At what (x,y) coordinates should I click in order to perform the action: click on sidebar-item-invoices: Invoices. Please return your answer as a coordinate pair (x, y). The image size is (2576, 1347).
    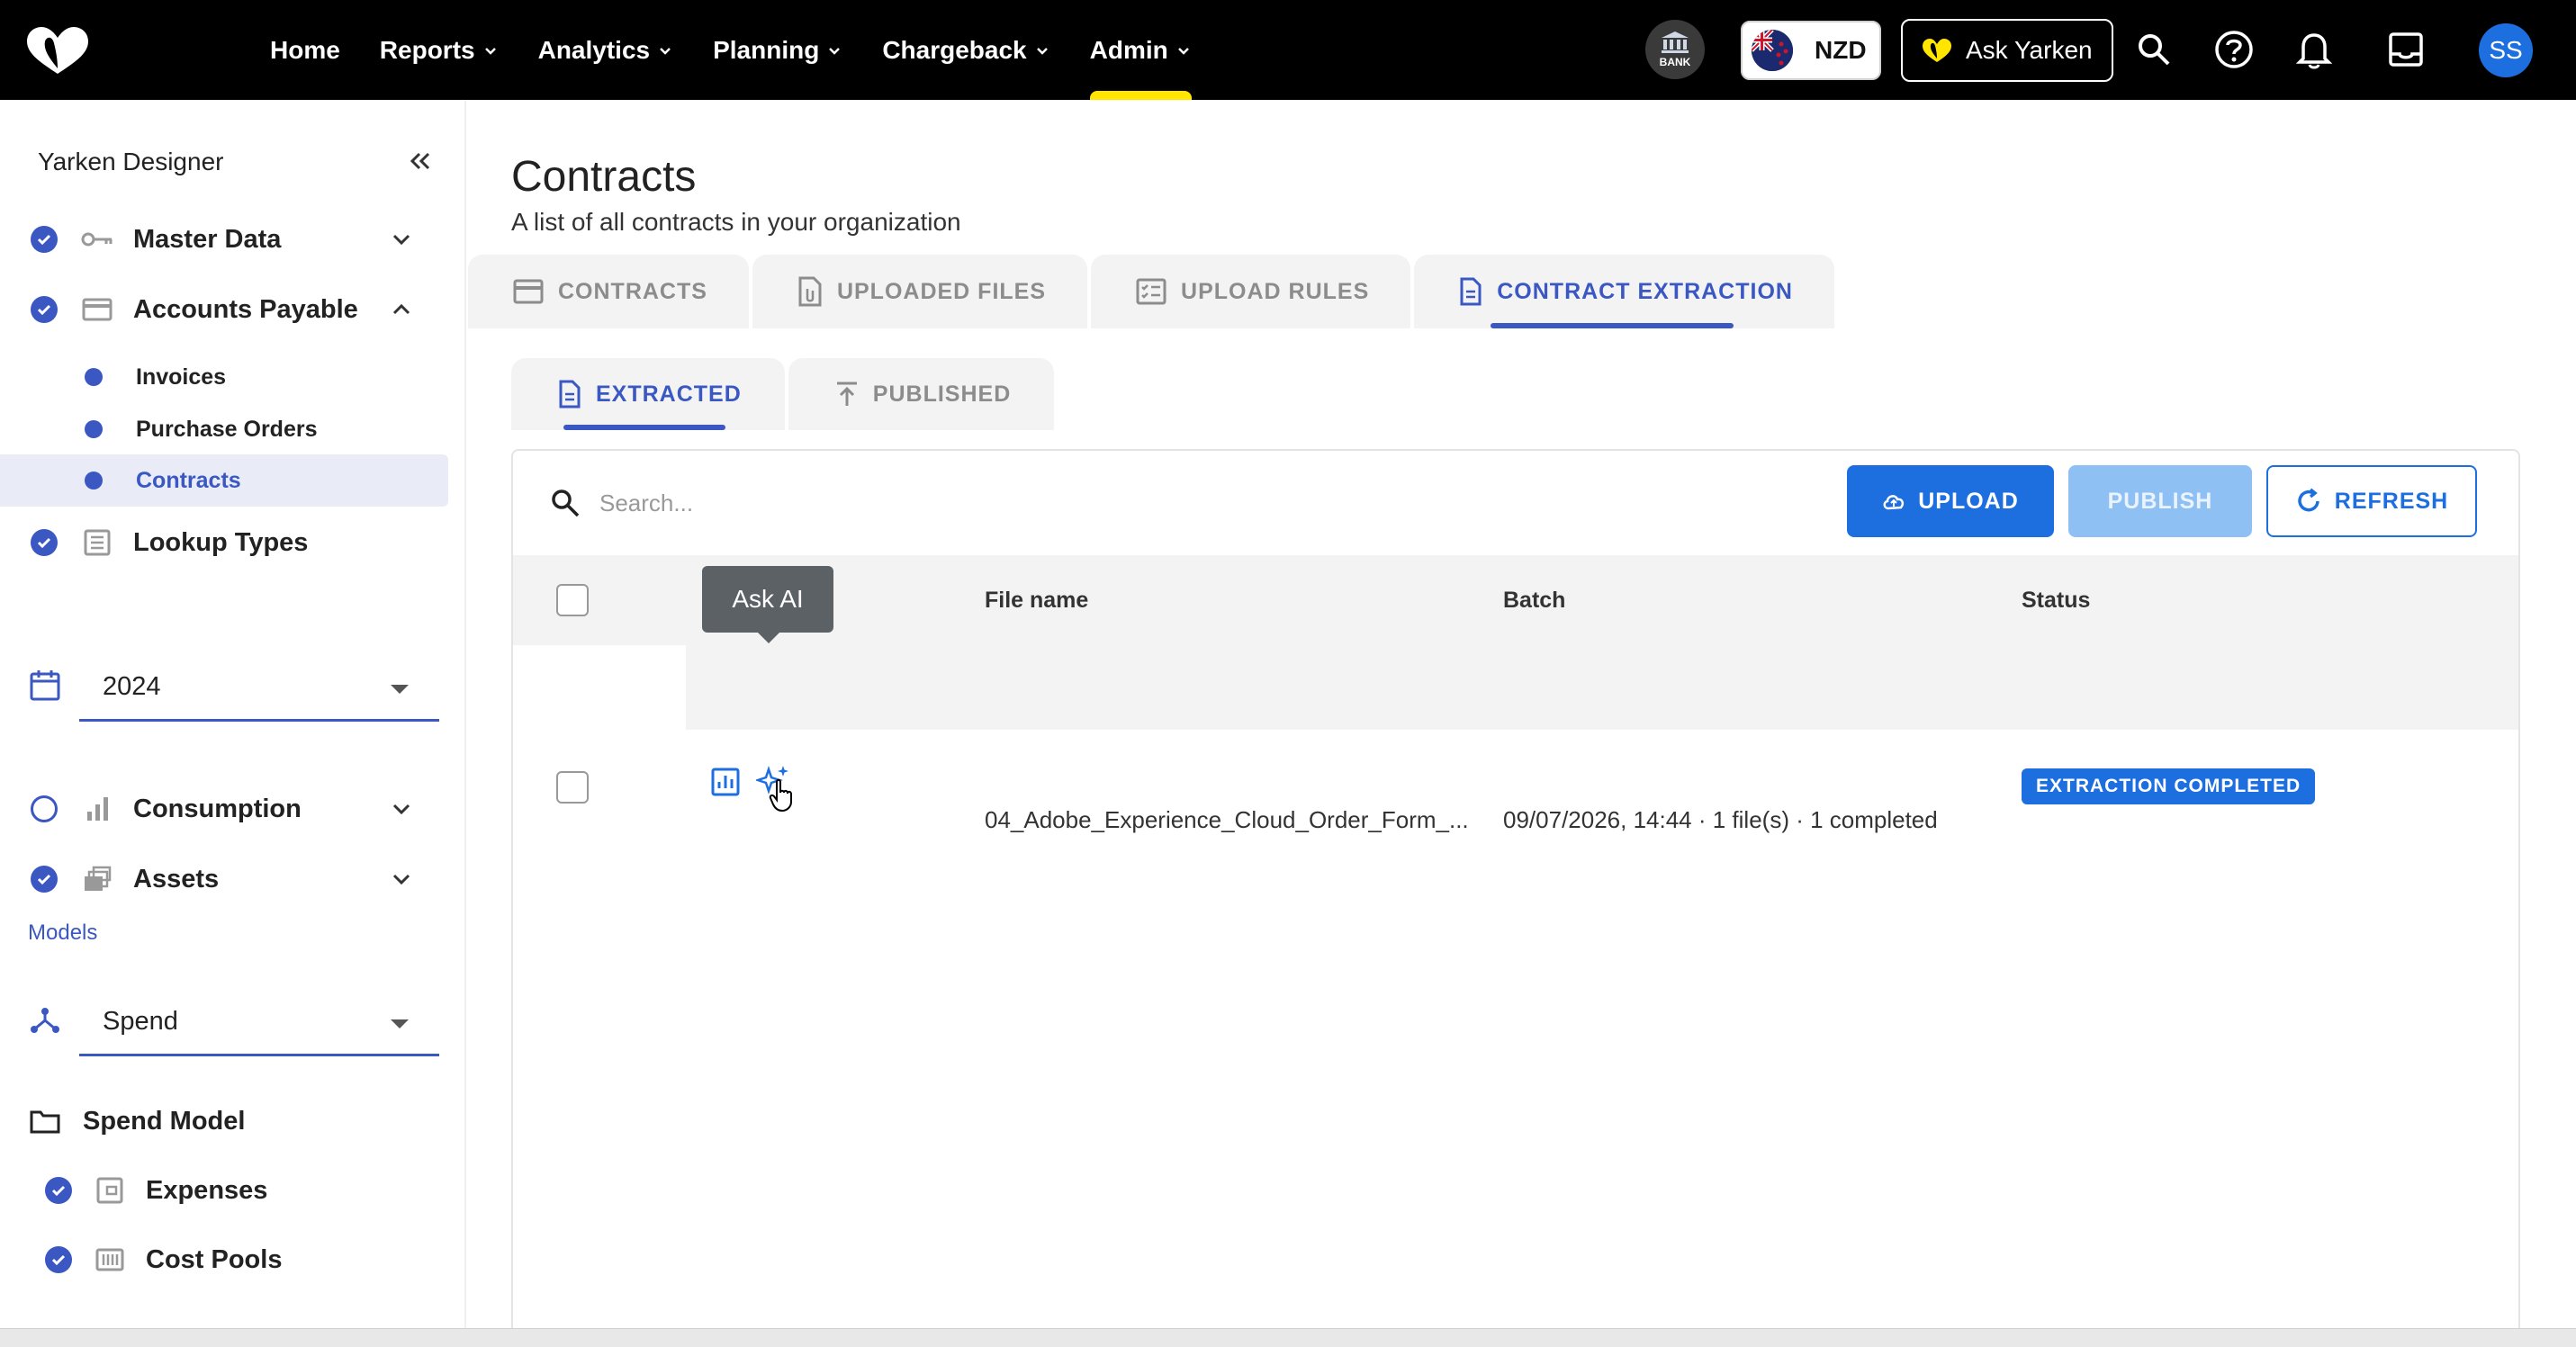
    Looking at the image, I should click on (232, 377).